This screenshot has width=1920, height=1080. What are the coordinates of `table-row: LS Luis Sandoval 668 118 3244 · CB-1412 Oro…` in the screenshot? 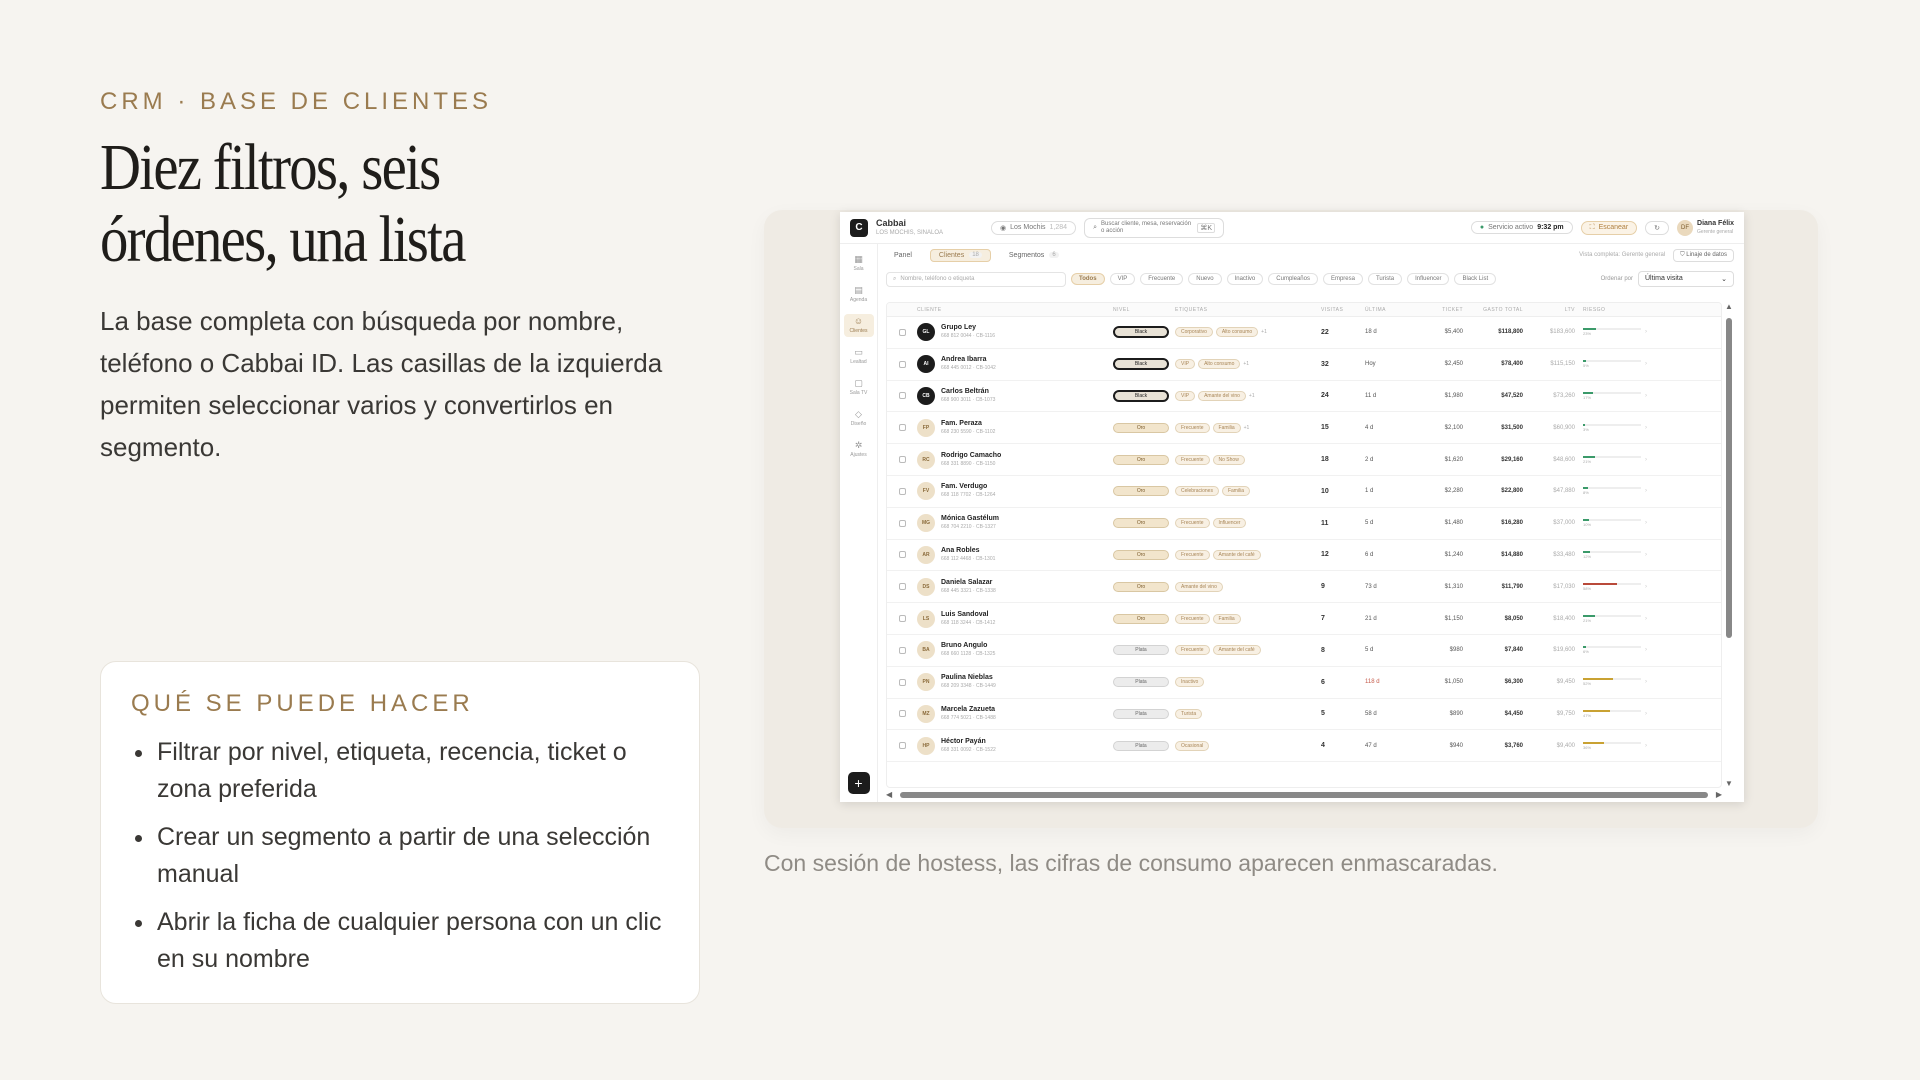 It's located at (1304, 619).